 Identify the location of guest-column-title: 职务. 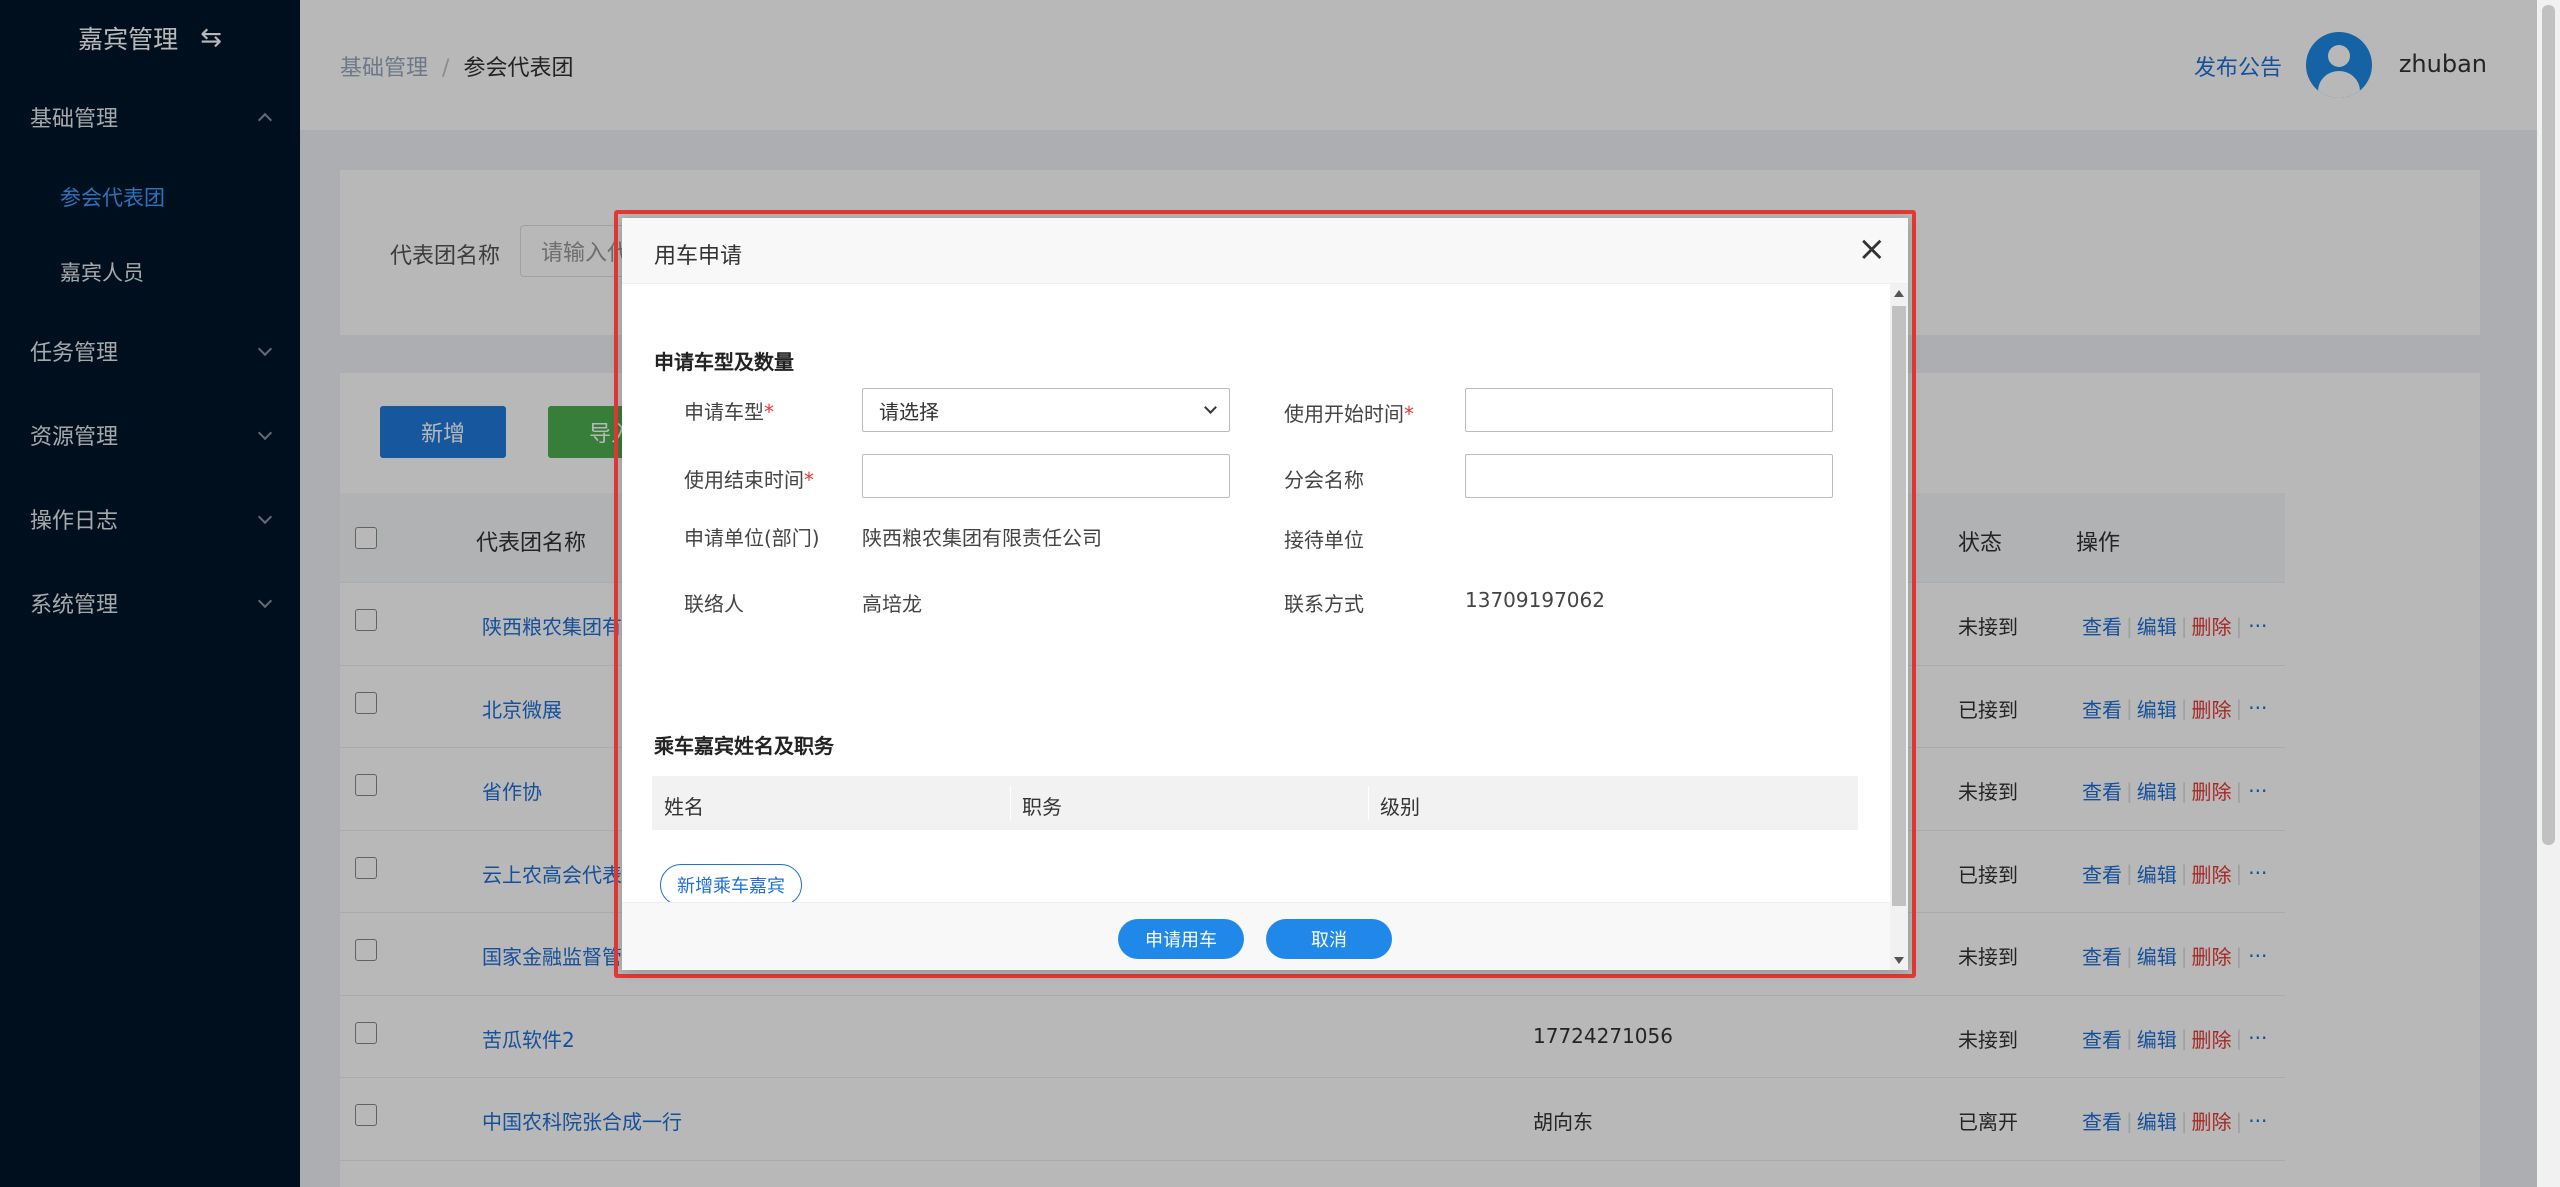
(1042, 807).